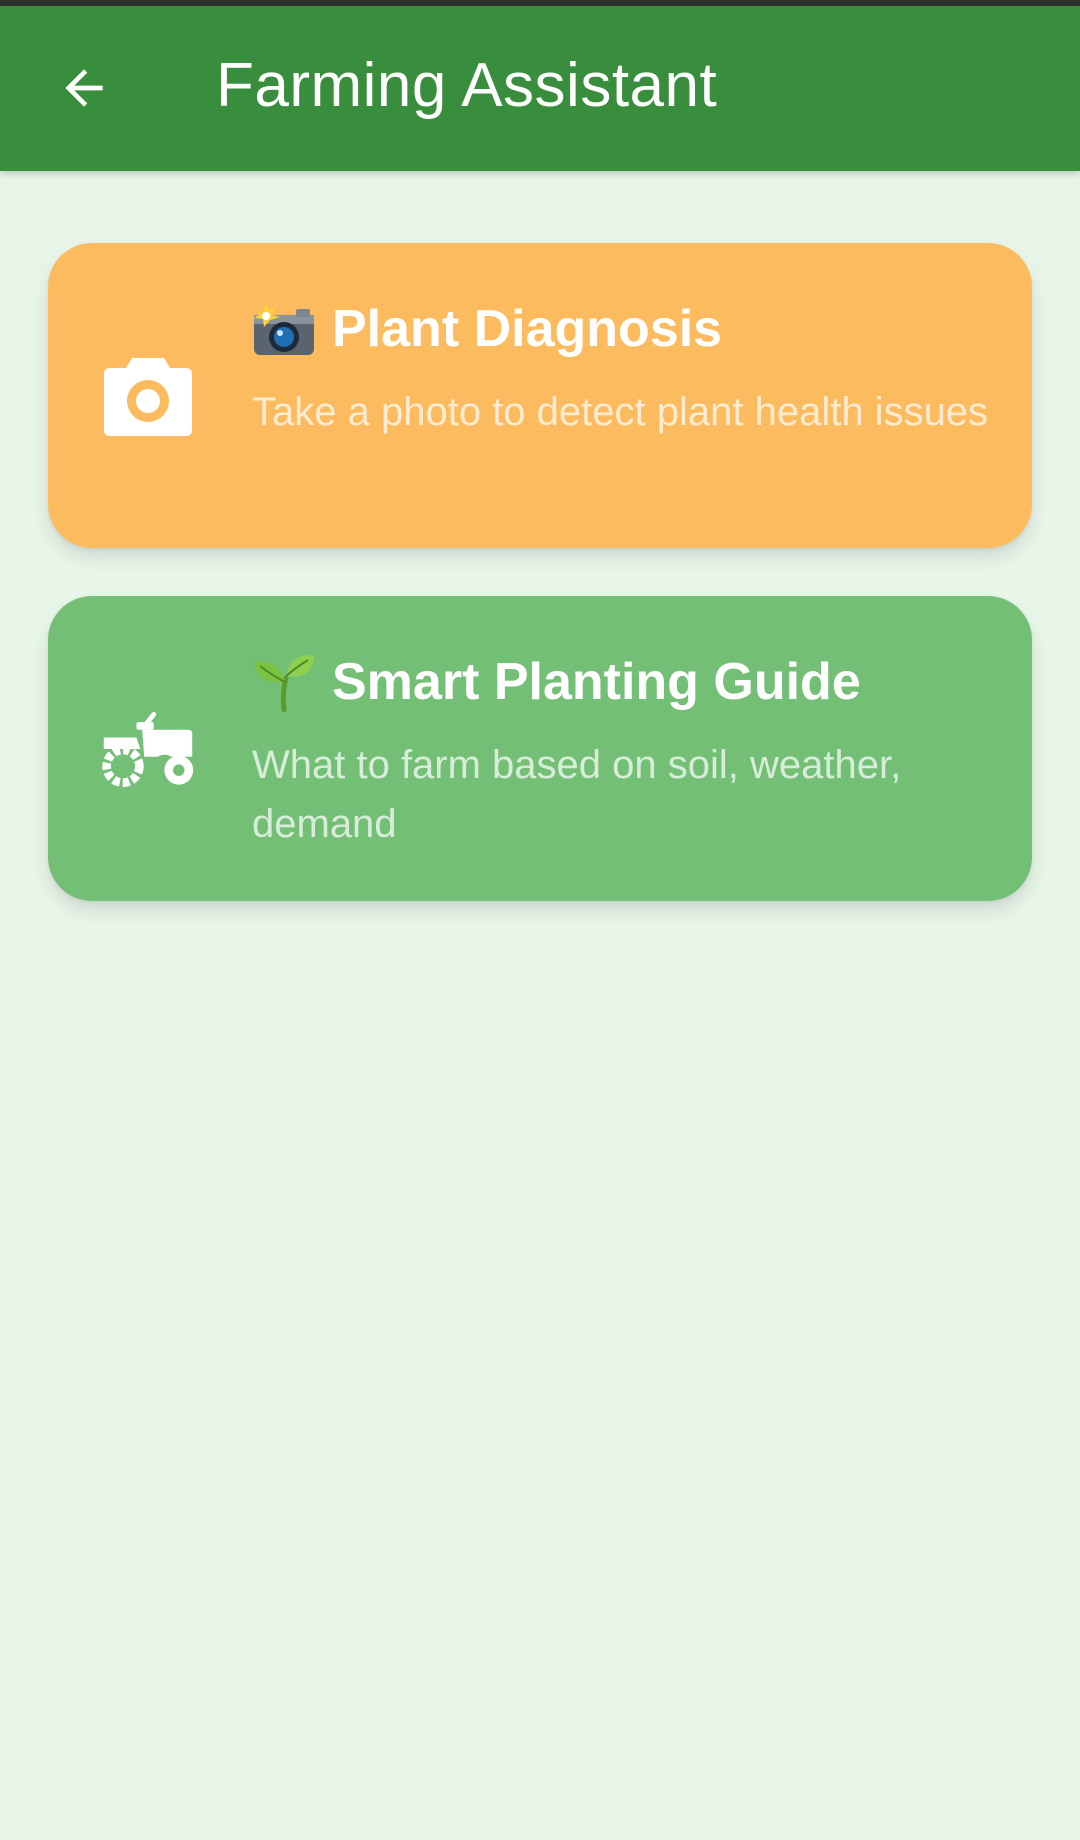 The image size is (1080, 1840). I want to click on tractor-icon, so click(148, 748).